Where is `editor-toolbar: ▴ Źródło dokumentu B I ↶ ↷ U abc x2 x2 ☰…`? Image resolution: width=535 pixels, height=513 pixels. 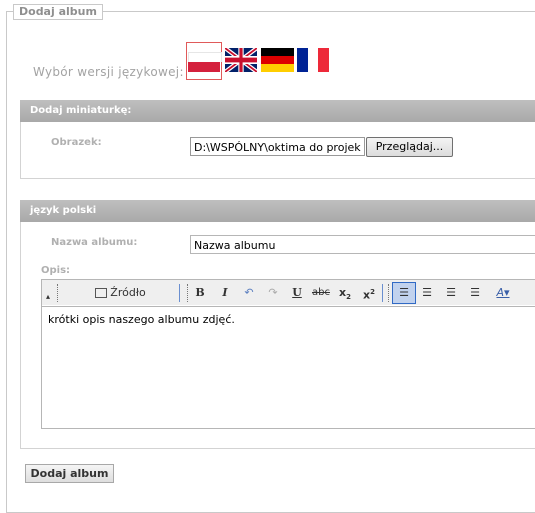
editor-toolbar: ▴ Źródło dokumentu B I ↶ ↷ U abc x2 x2 ☰… is located at coordinates (288, 302).